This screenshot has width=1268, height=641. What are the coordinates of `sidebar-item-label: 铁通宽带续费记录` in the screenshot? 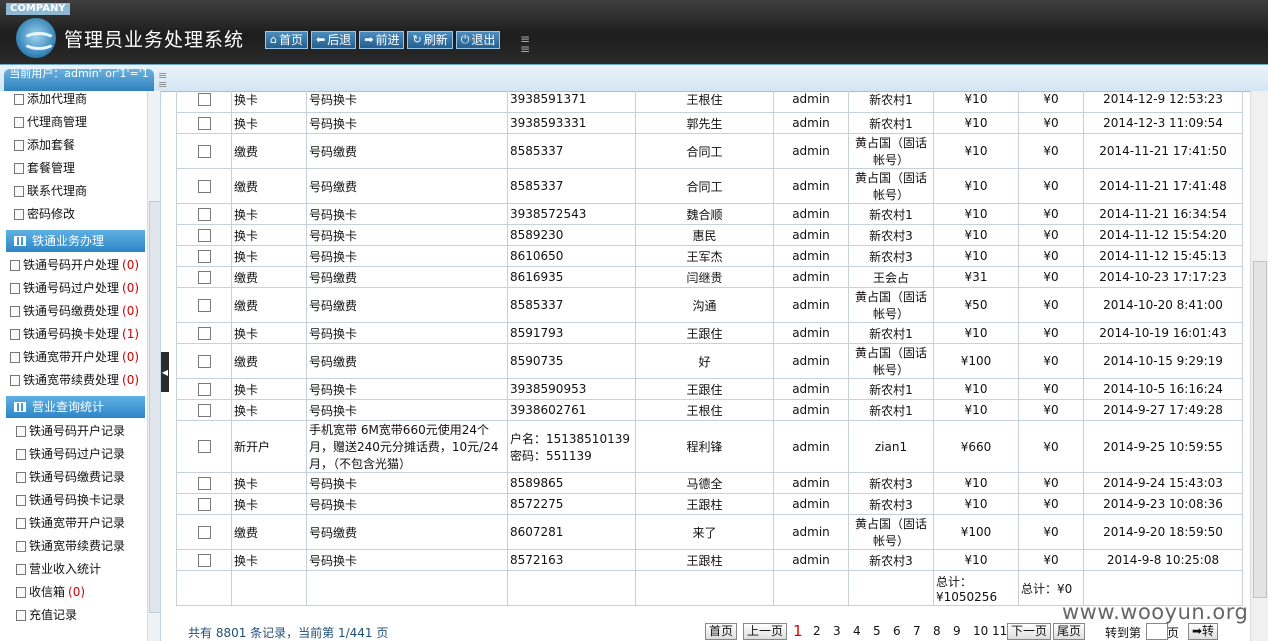 It's located at (77, 546).